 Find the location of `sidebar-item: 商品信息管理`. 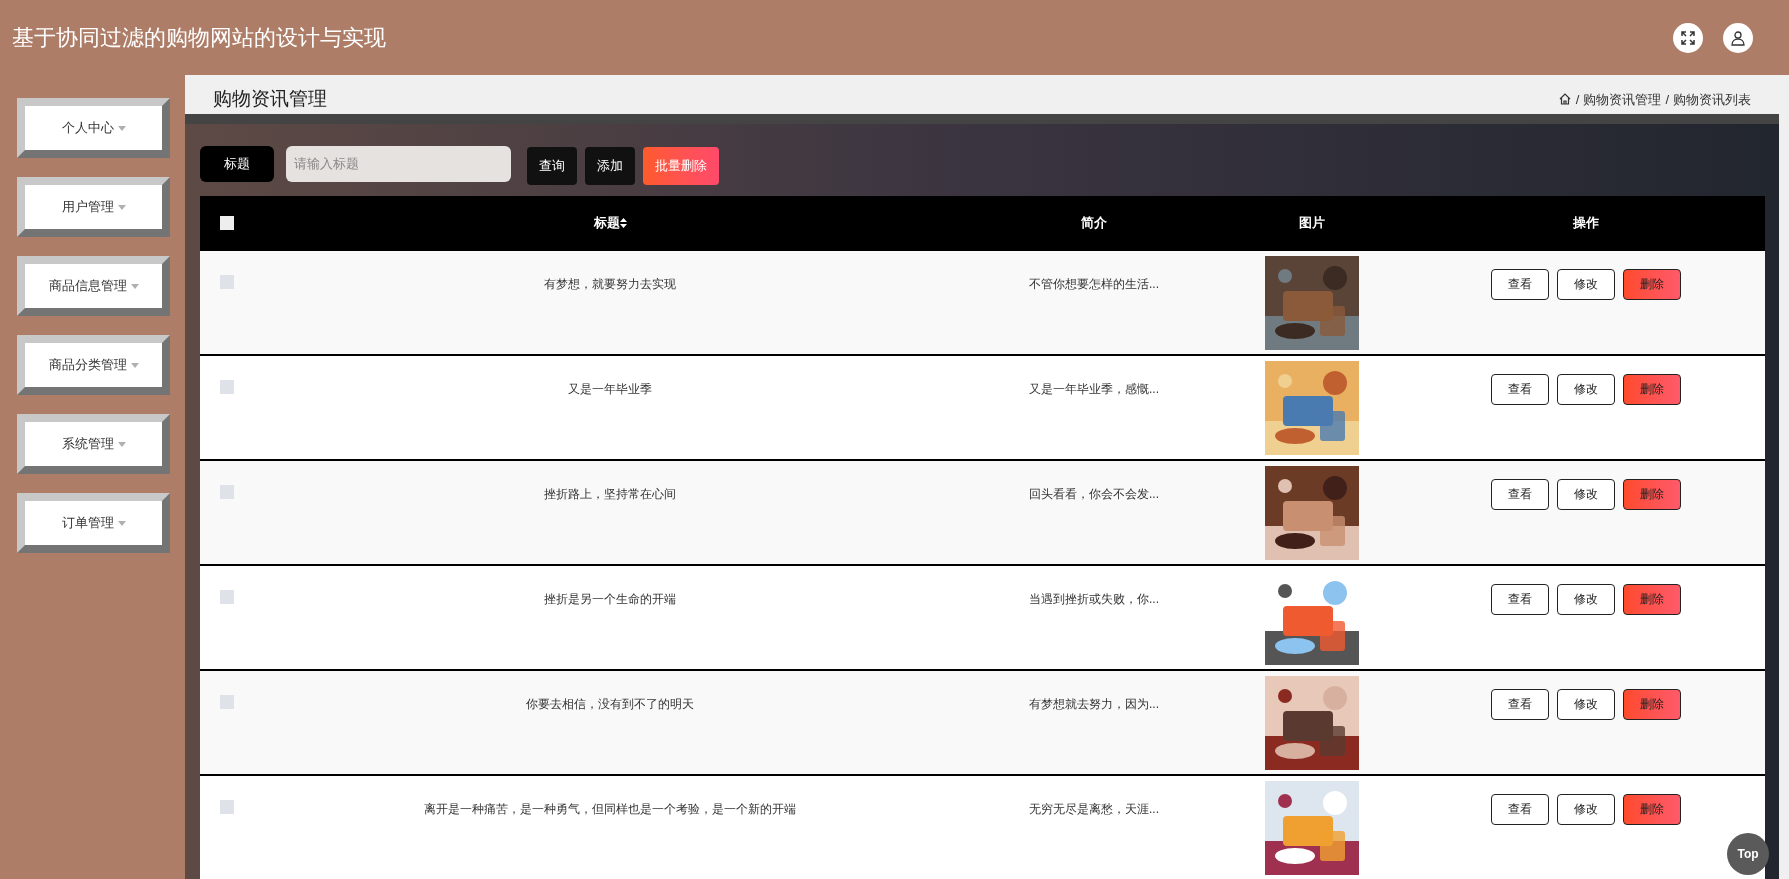

sidebar-item: 商品信息管理 is located at coordinates (93, 286).